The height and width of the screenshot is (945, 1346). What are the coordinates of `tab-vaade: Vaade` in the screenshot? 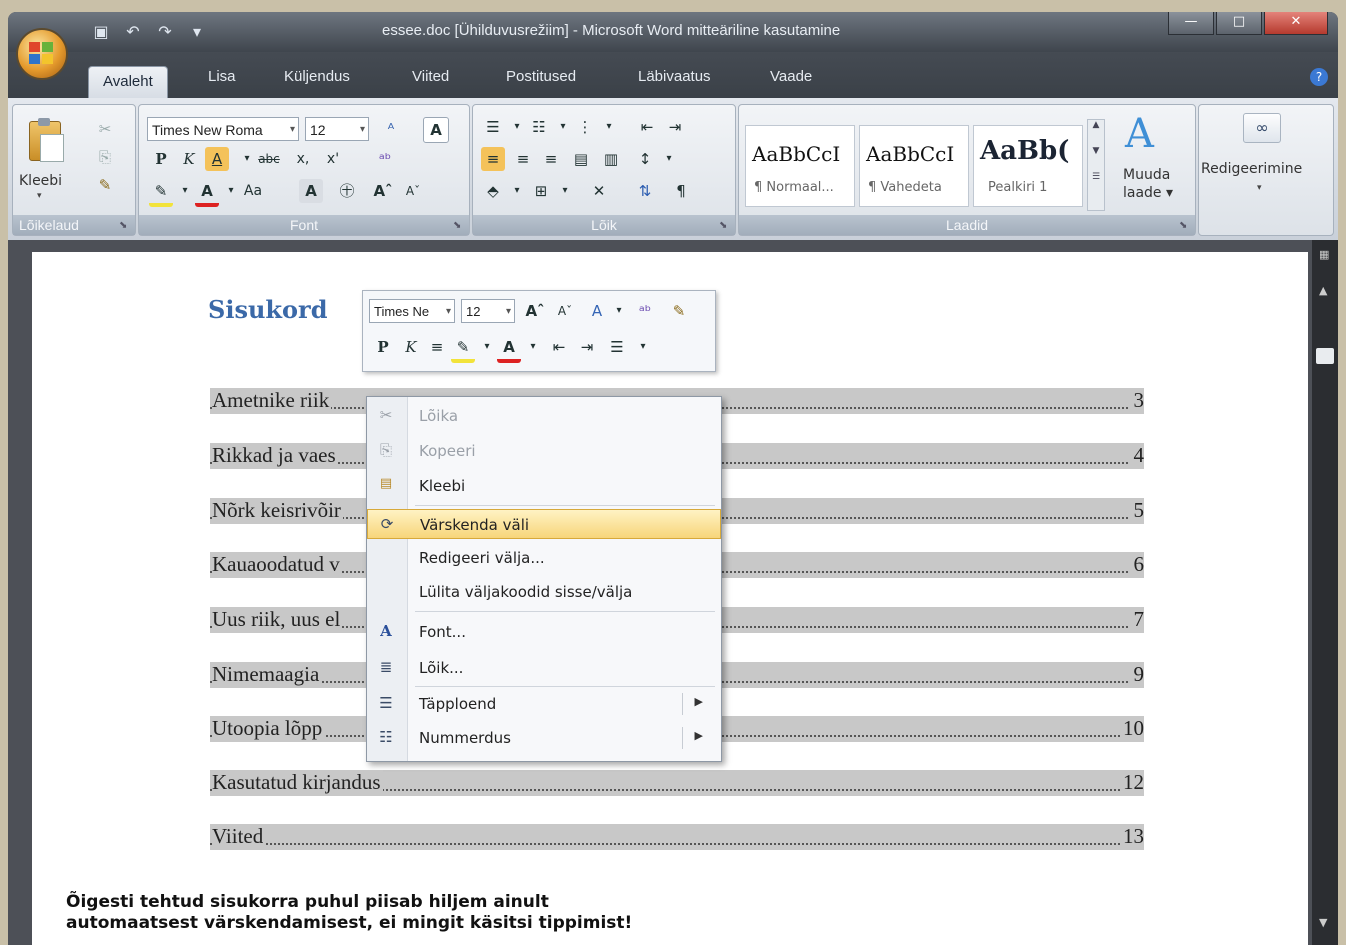 It's located at (791, 76).